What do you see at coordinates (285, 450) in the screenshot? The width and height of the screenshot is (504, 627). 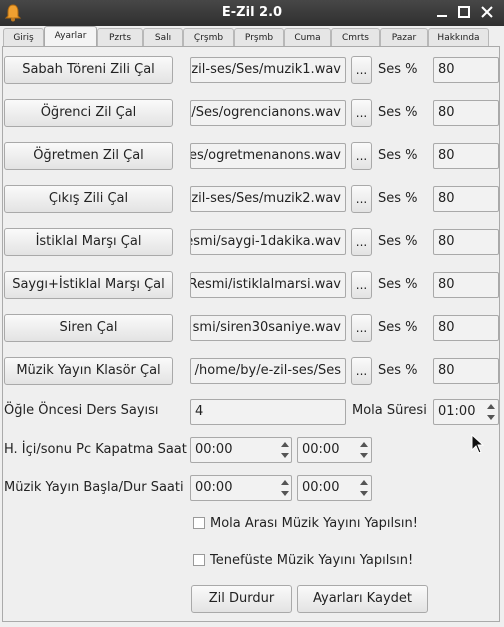 I see `pc-kapatma-spin1-arrows` at bounding box center [285, 450].